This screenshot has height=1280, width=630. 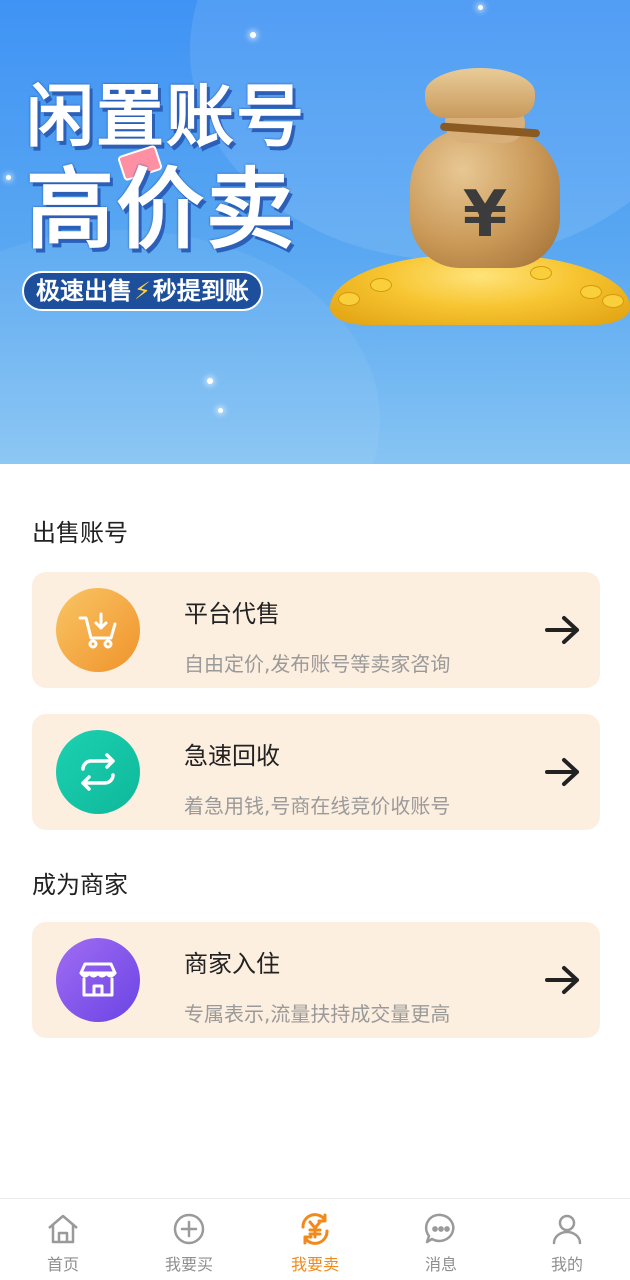 I want to click on plus-circle-icon, so click(x=189, y=1229).